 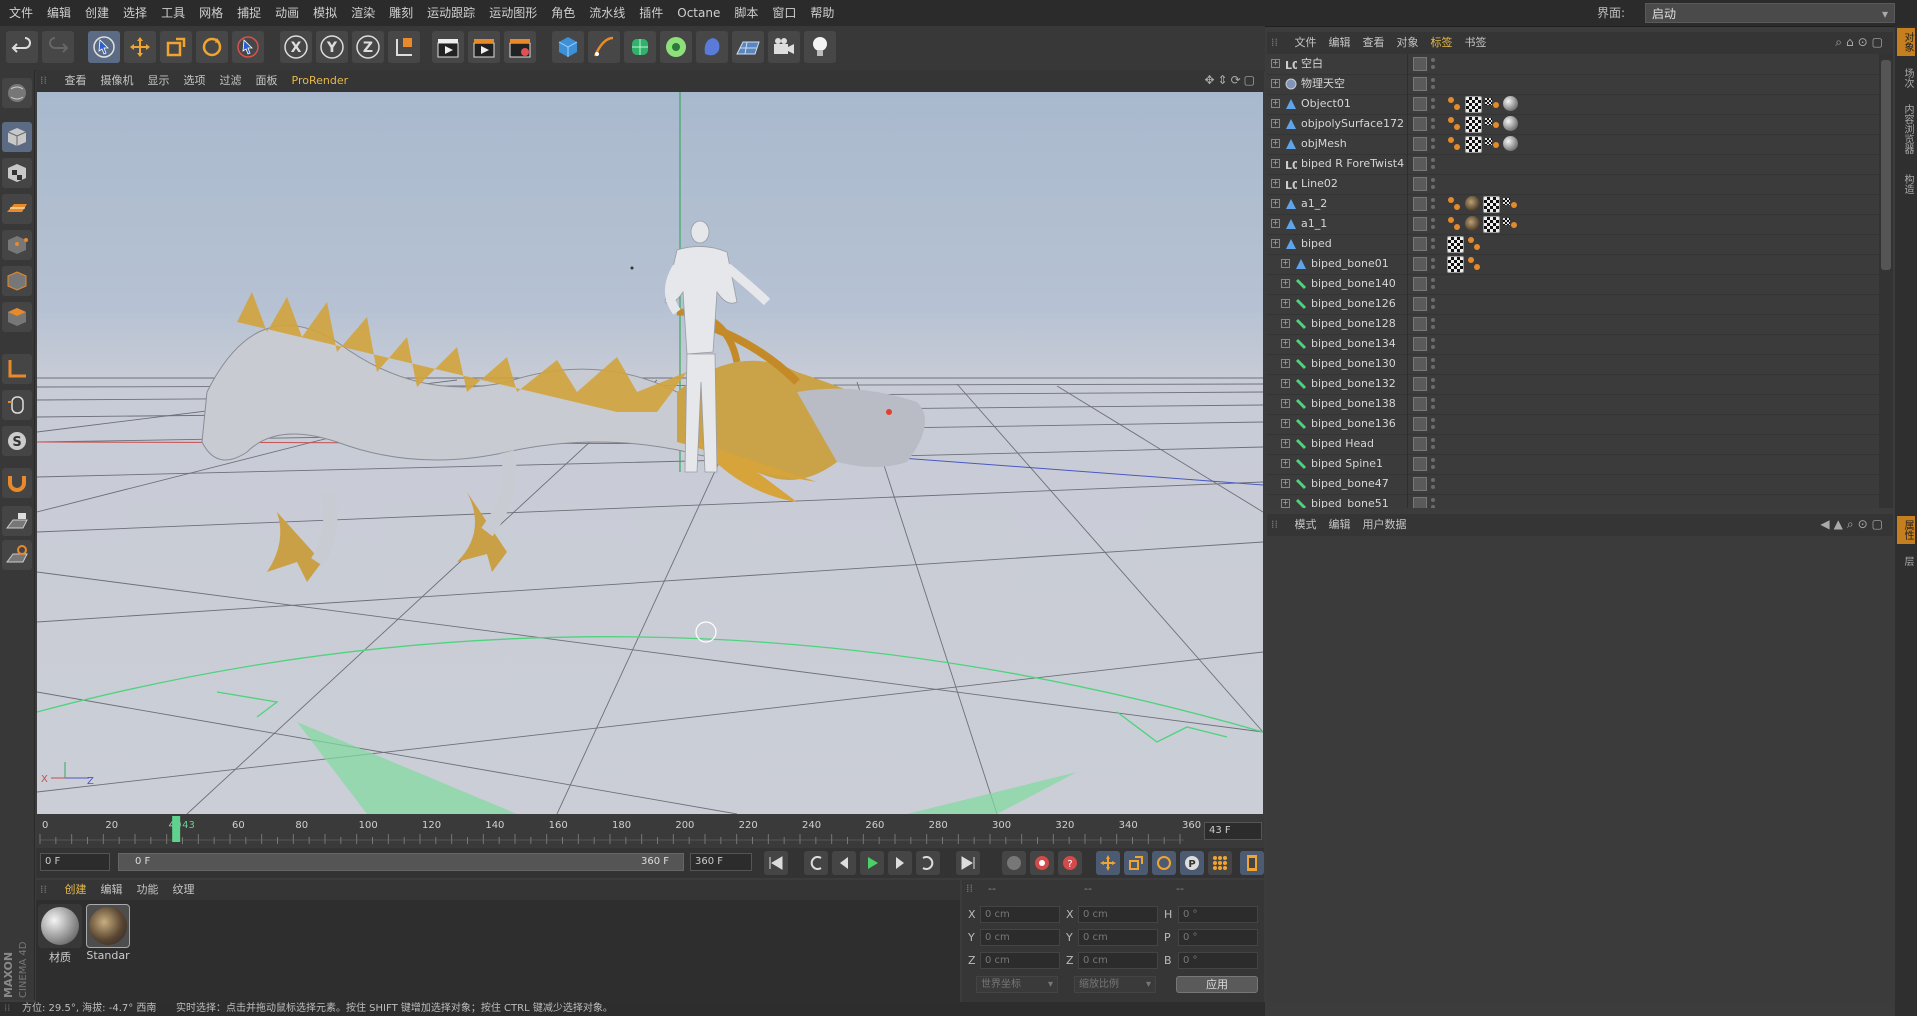 What do you see at coordinates (296, 47) in the screenshot?
I see `x-axis-lock-button: X` at bounding box center [296, 47].